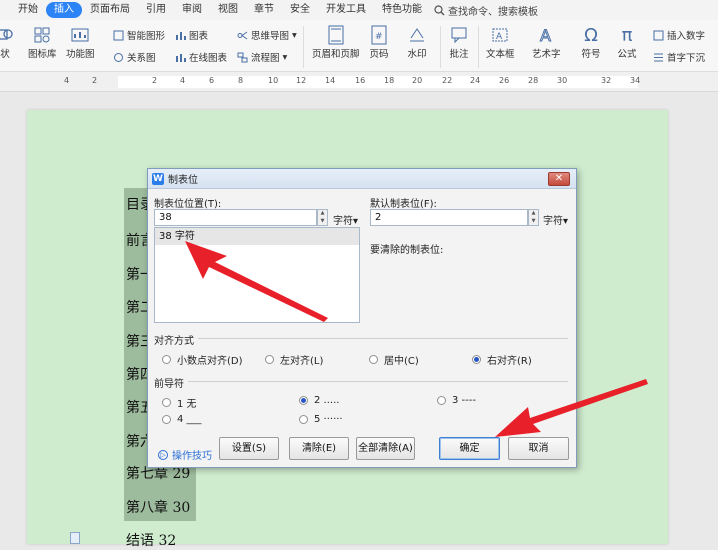 The height and width of the screenshot is (550, 718). I want to click on horizontal-ruler: 4 2 2 4 6 8 10 12 14 16 18 20 22 24 26 28 30 32 34, so click(359, 82).